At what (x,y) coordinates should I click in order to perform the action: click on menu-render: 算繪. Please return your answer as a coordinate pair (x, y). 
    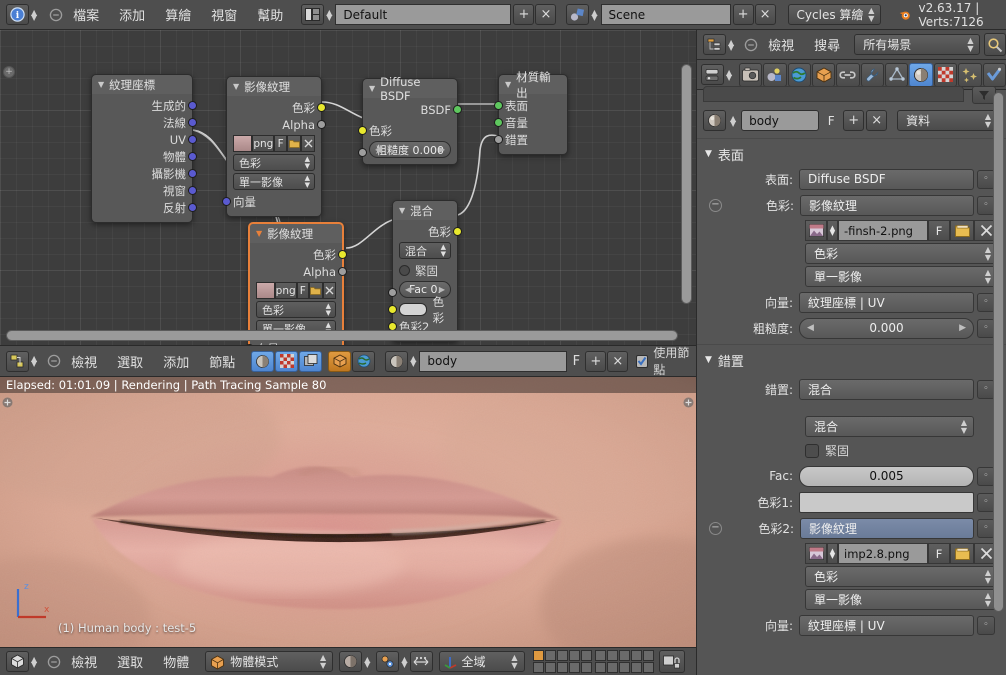
    Looking at the image, I should click on (178, 14).